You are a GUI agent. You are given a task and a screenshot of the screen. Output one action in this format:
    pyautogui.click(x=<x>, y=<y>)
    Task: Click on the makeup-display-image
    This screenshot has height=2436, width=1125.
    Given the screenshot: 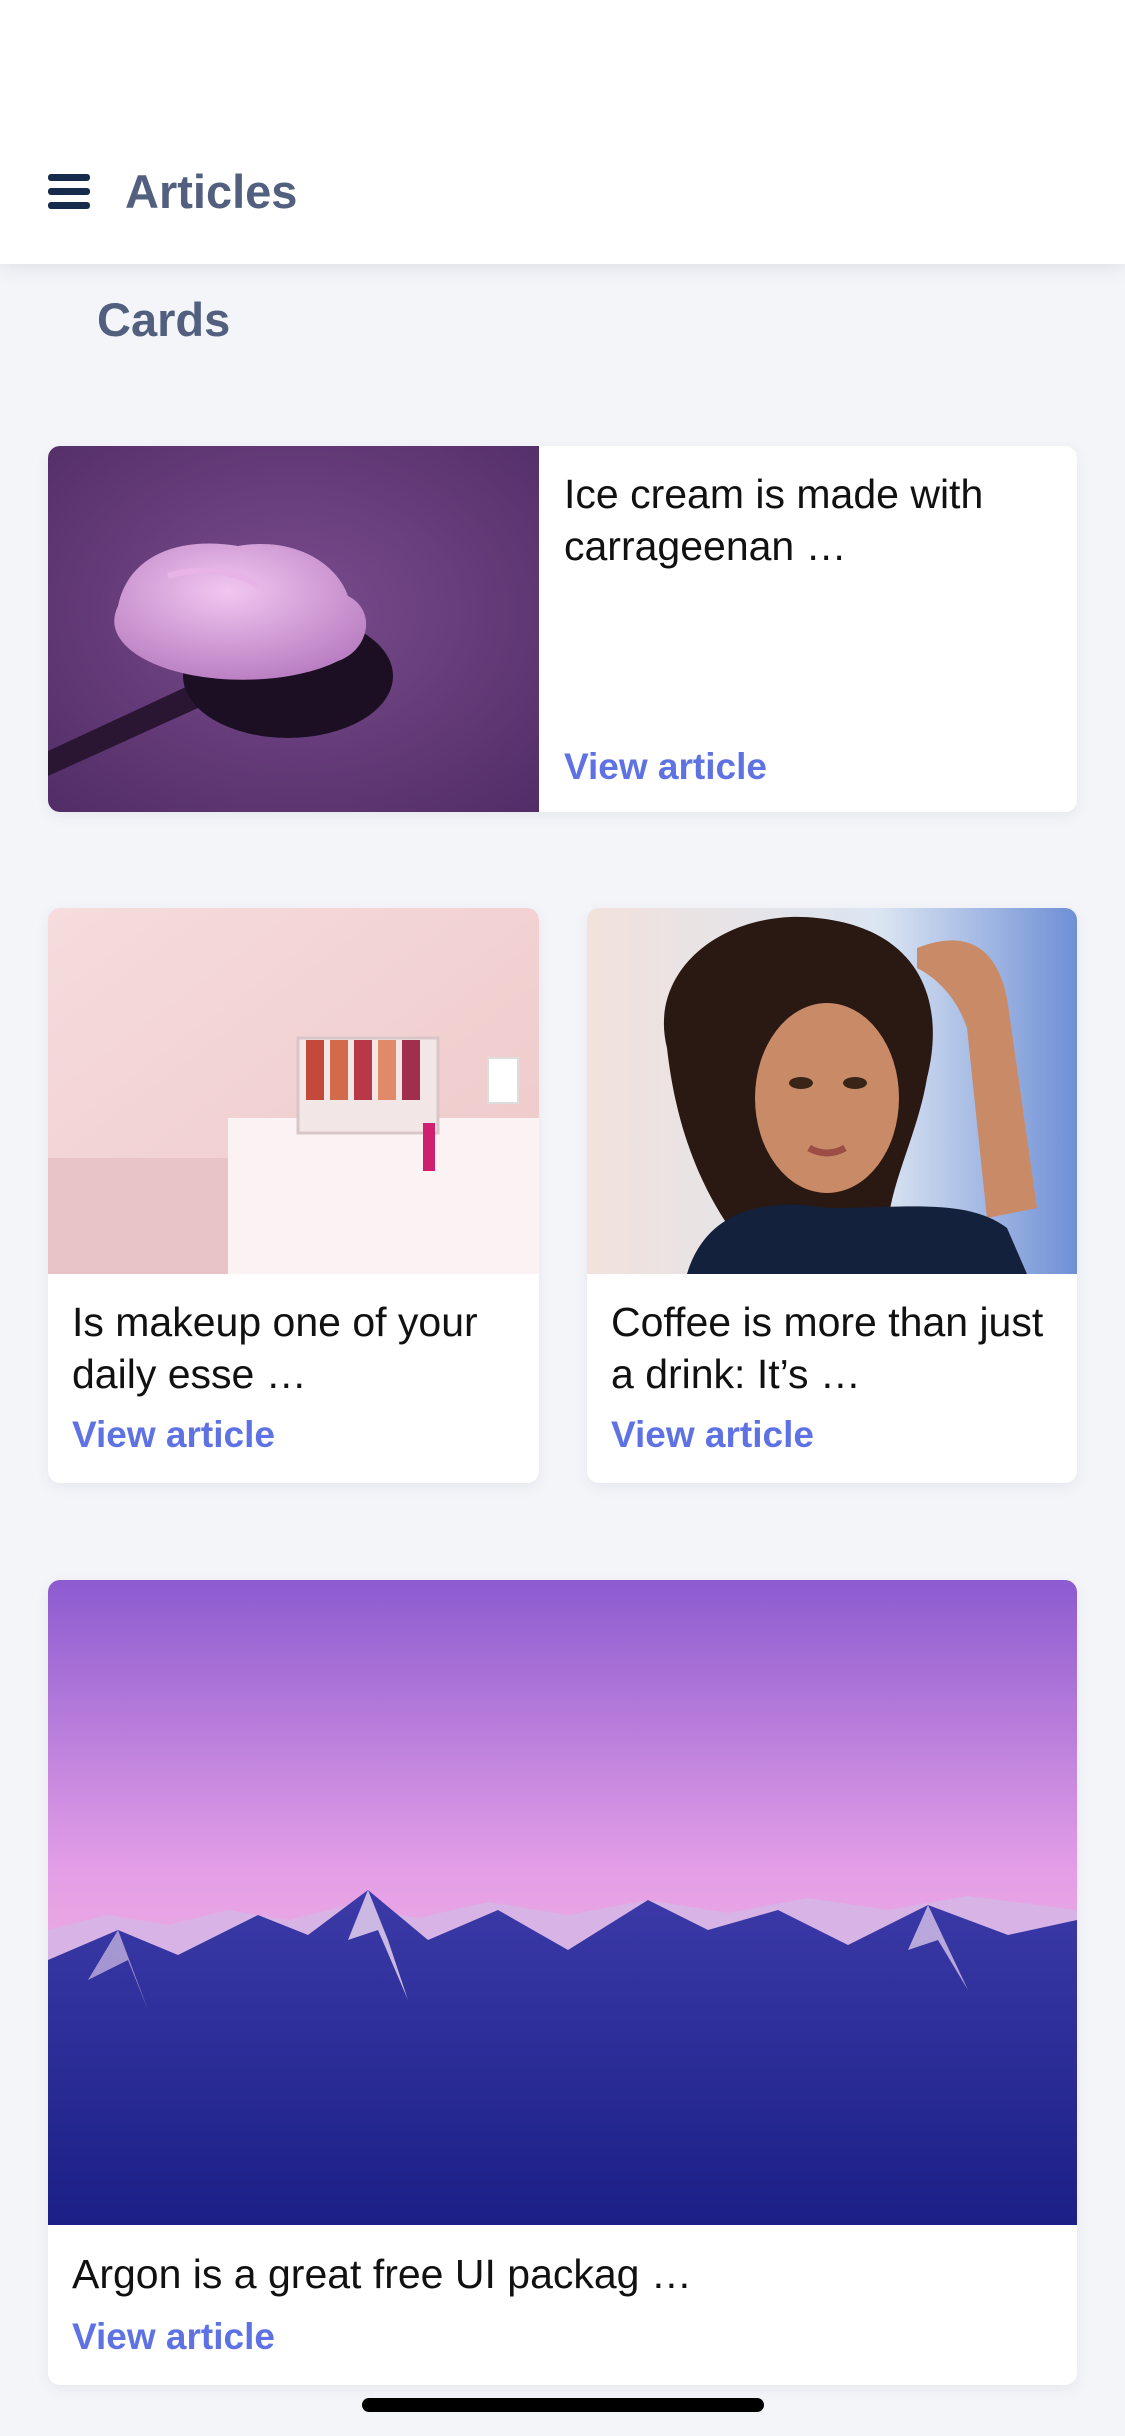 What is the action you would take?
    pyautogui.click(x=293, y=1091)
    